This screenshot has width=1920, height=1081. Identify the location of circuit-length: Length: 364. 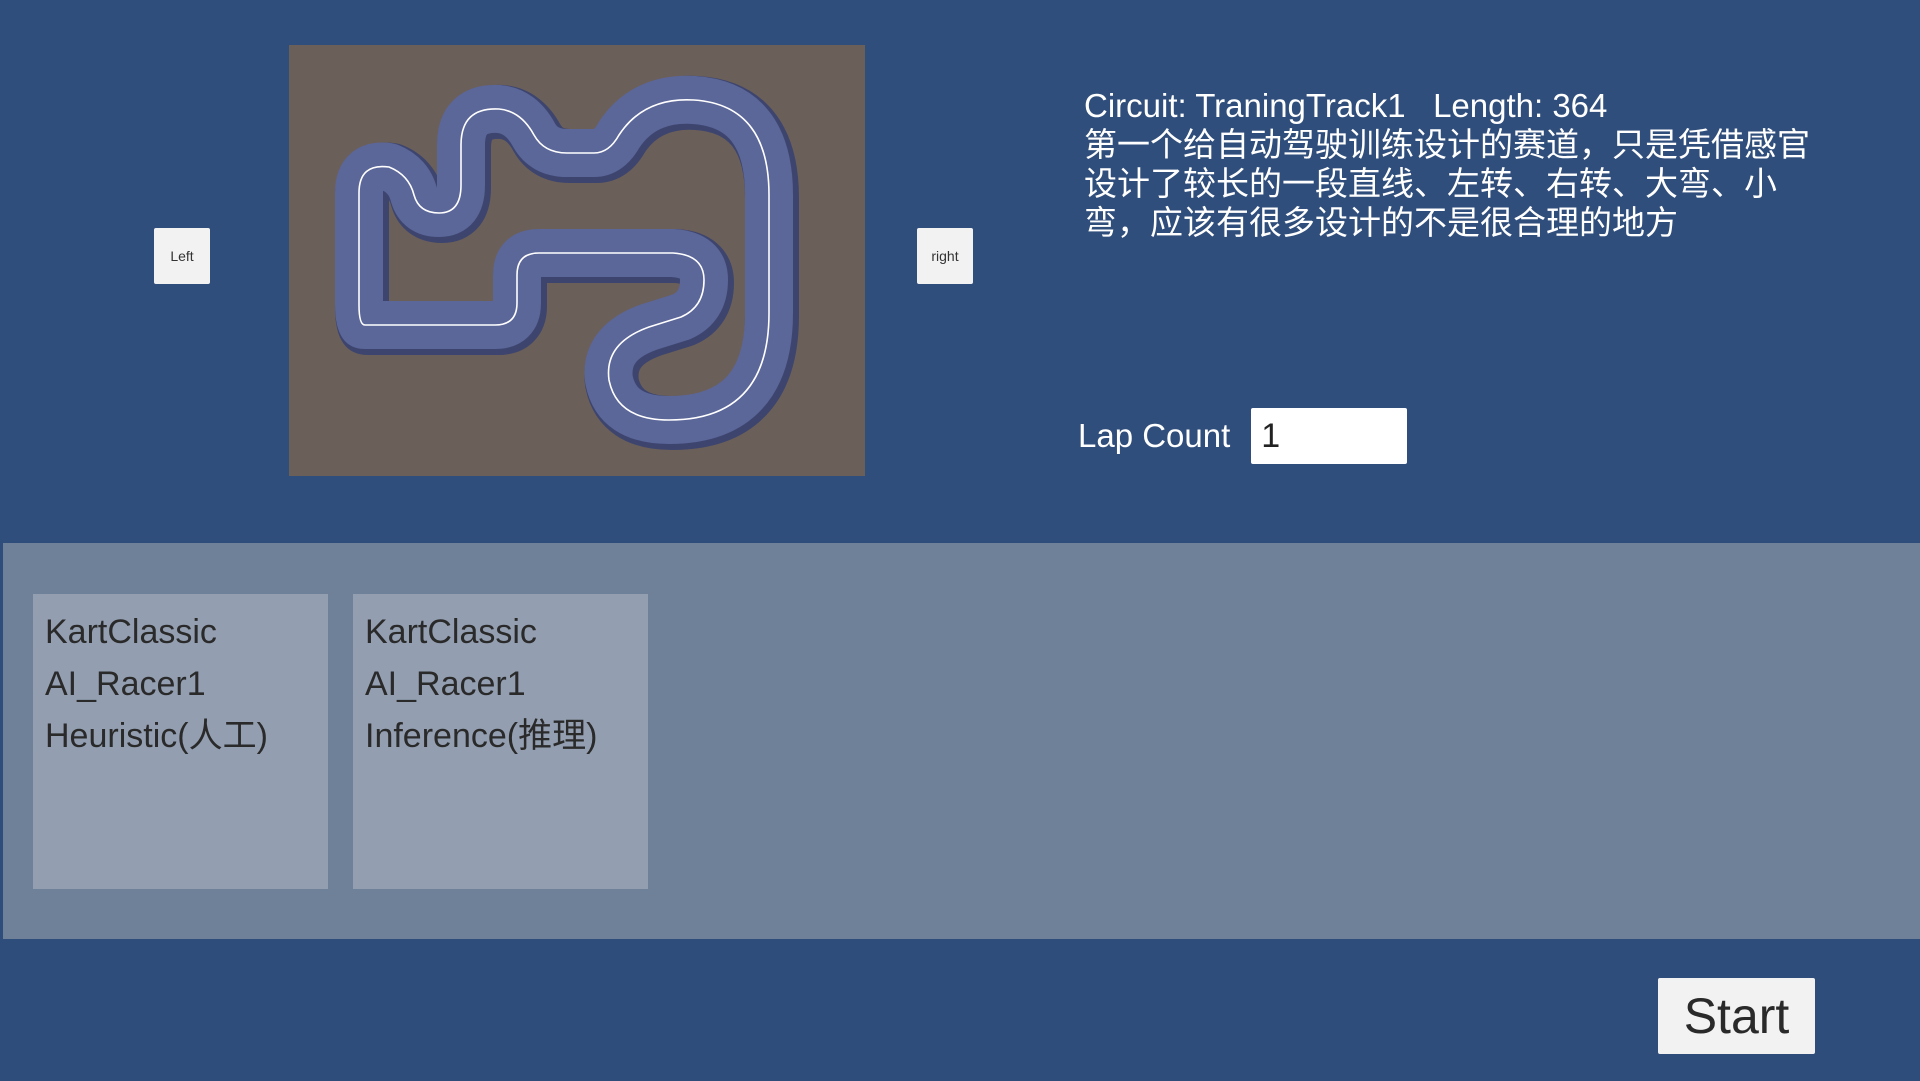
(1520, 105).